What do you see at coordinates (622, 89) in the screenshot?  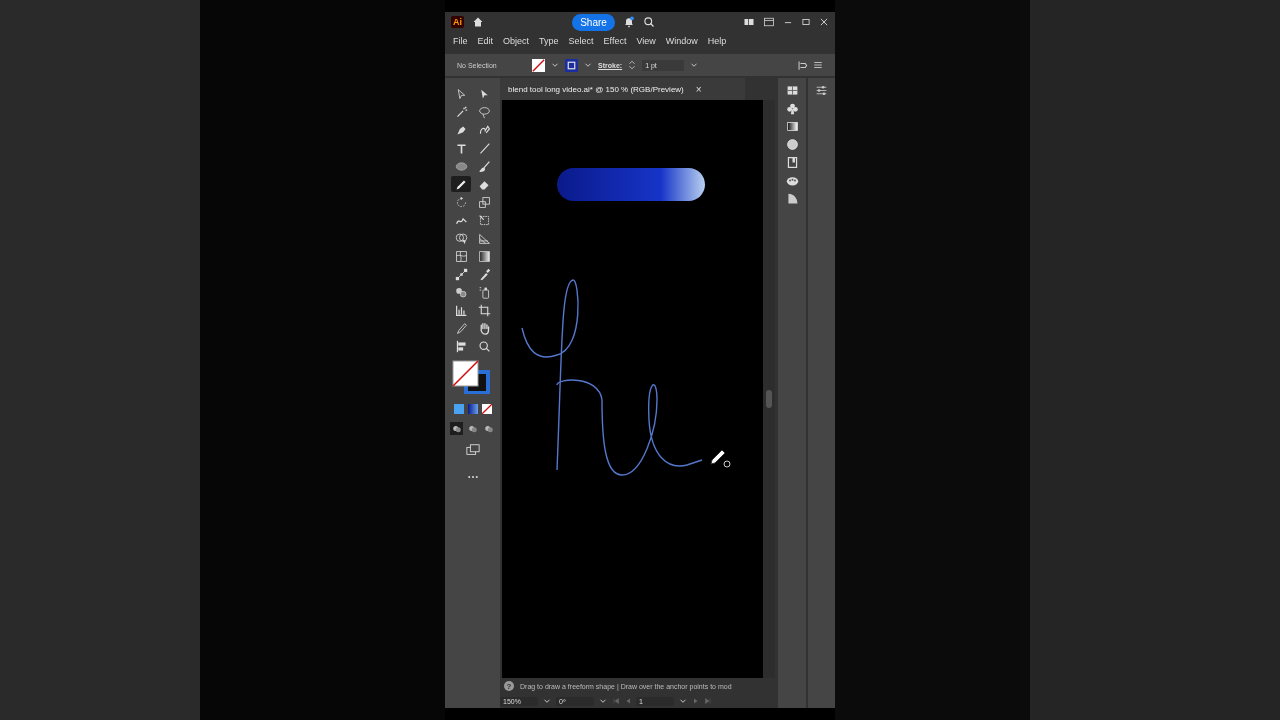 I see `document-tab: blend tool long video.ai* @ 150 % (RGB/Preview) ×` at bounding box center [622, 89].